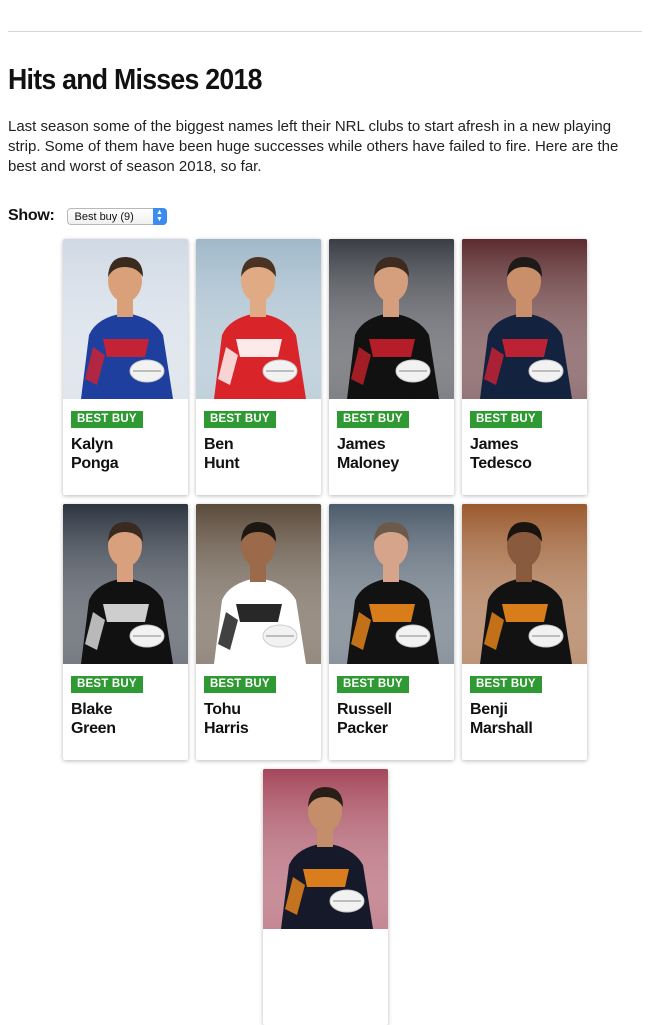 Image resolution: width=650 pixels, height=1025 pixels. I want to click on player-card: BEST BUY Blake Green, so click(125, 632).